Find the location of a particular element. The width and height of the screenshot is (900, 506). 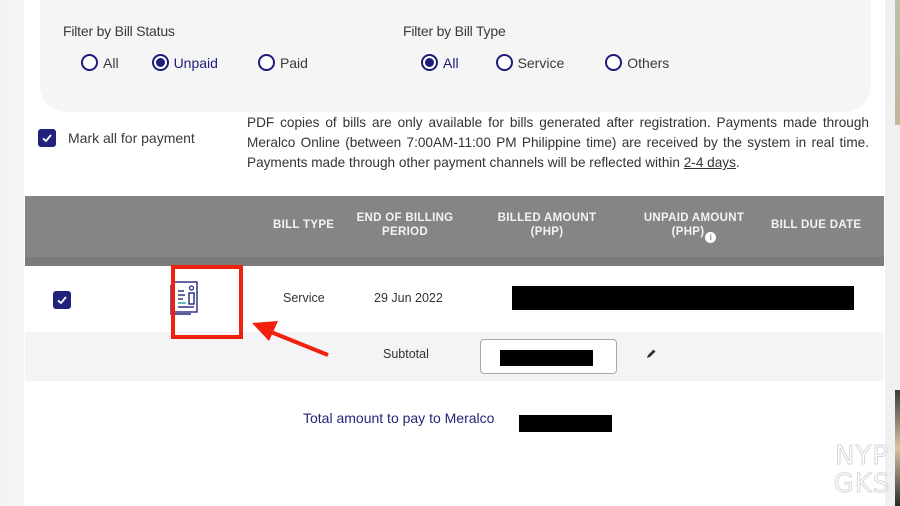

radio-label: Unpaid is located at coordinates (195, 62).